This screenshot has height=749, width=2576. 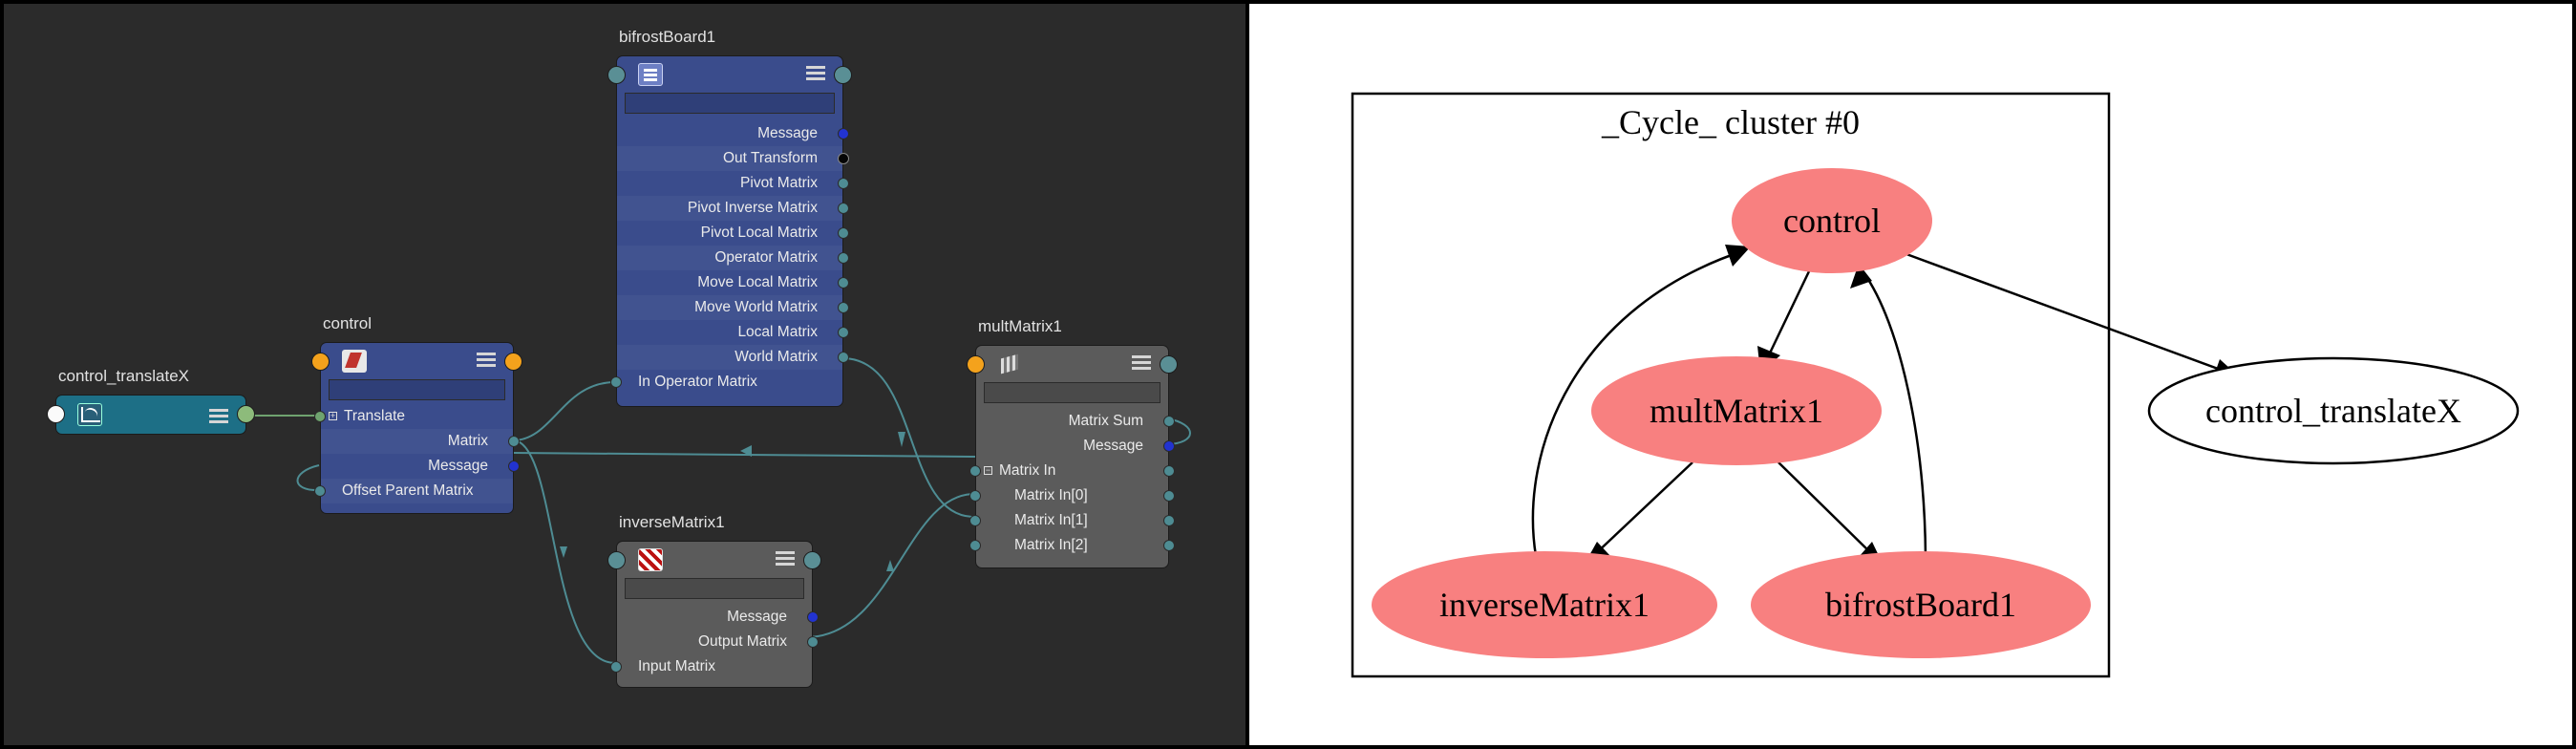 What do you see at coordinates (650, 559) in the screenshot?
I see `checker-icon` at bounding box center [650, 559].